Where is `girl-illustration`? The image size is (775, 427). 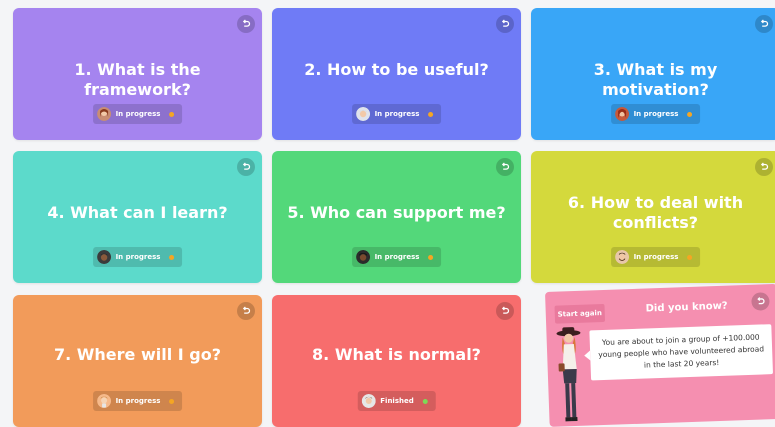 girl-illustration is located at coordinates (568, 374).